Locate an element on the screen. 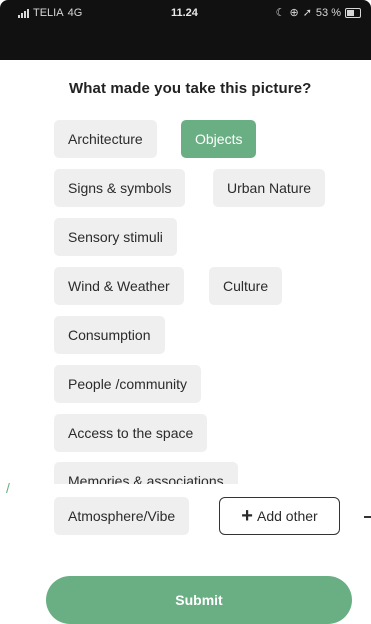 This screenshot has height=624, width=371. submit-button: Submit is located at coordinates (199, 600).